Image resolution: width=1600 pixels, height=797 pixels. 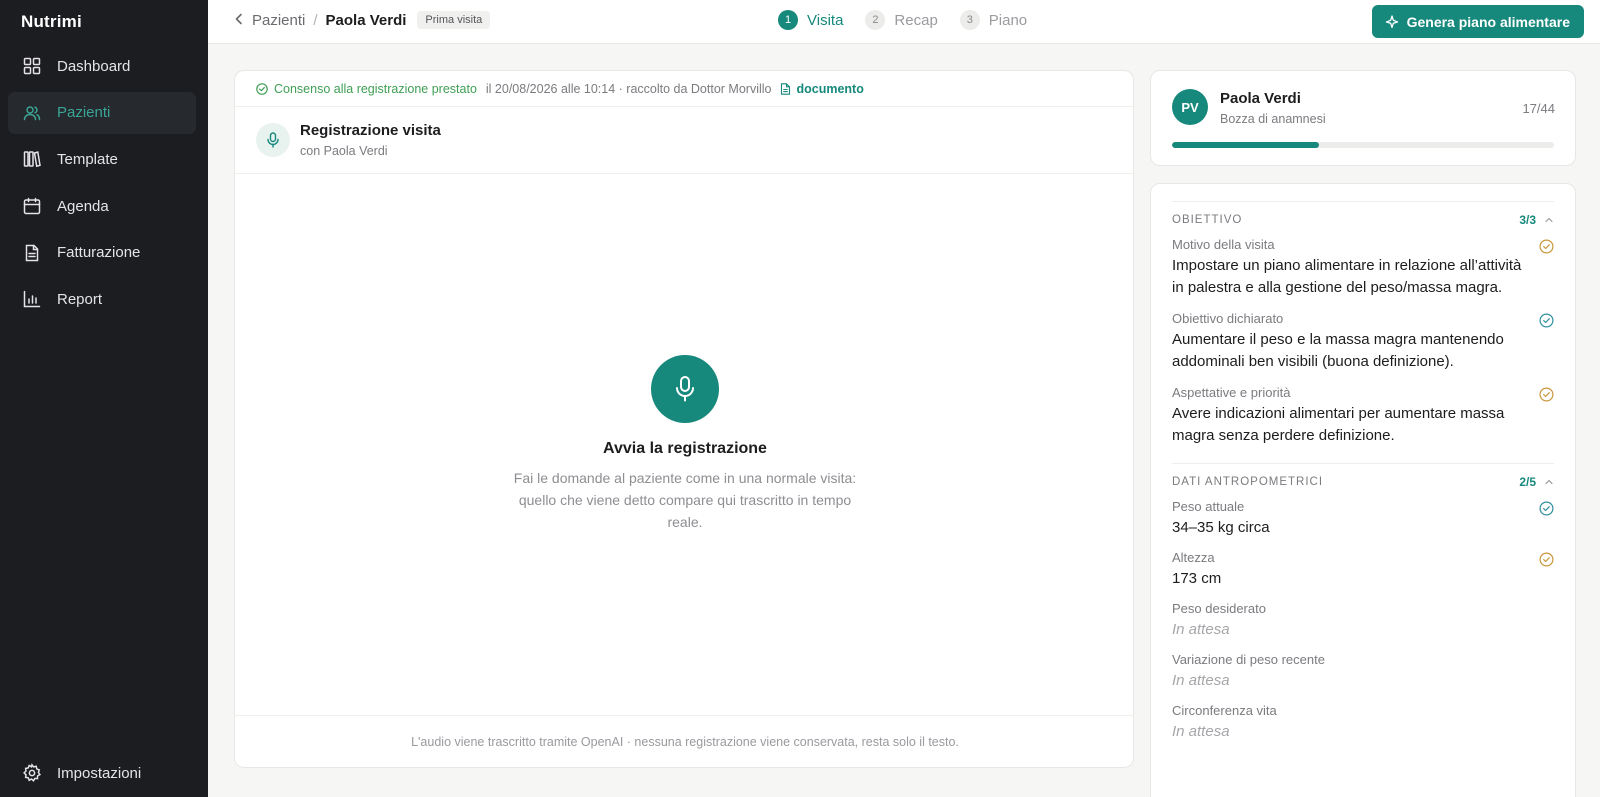 I want to click on step-label: Visita, so click(x=825, y=20).